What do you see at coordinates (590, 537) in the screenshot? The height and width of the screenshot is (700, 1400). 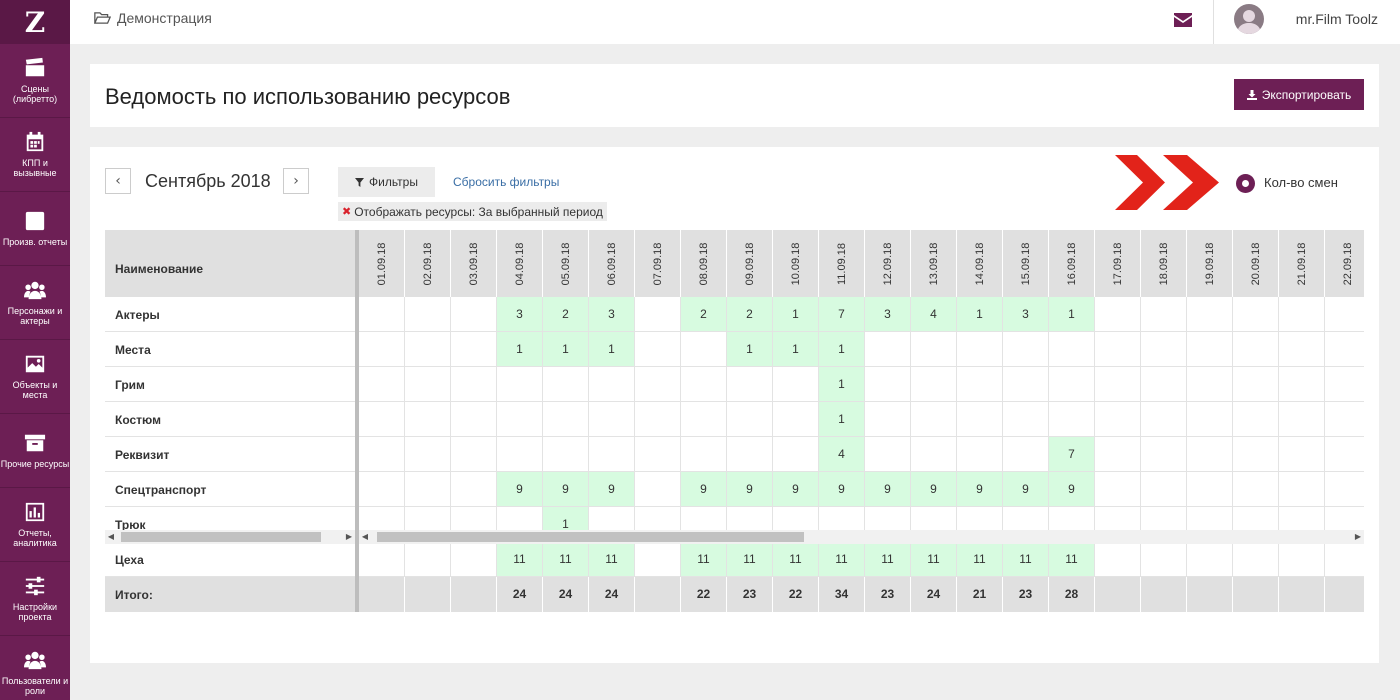 I see `scrollbar-thumb` at bounding box center [590, 537].